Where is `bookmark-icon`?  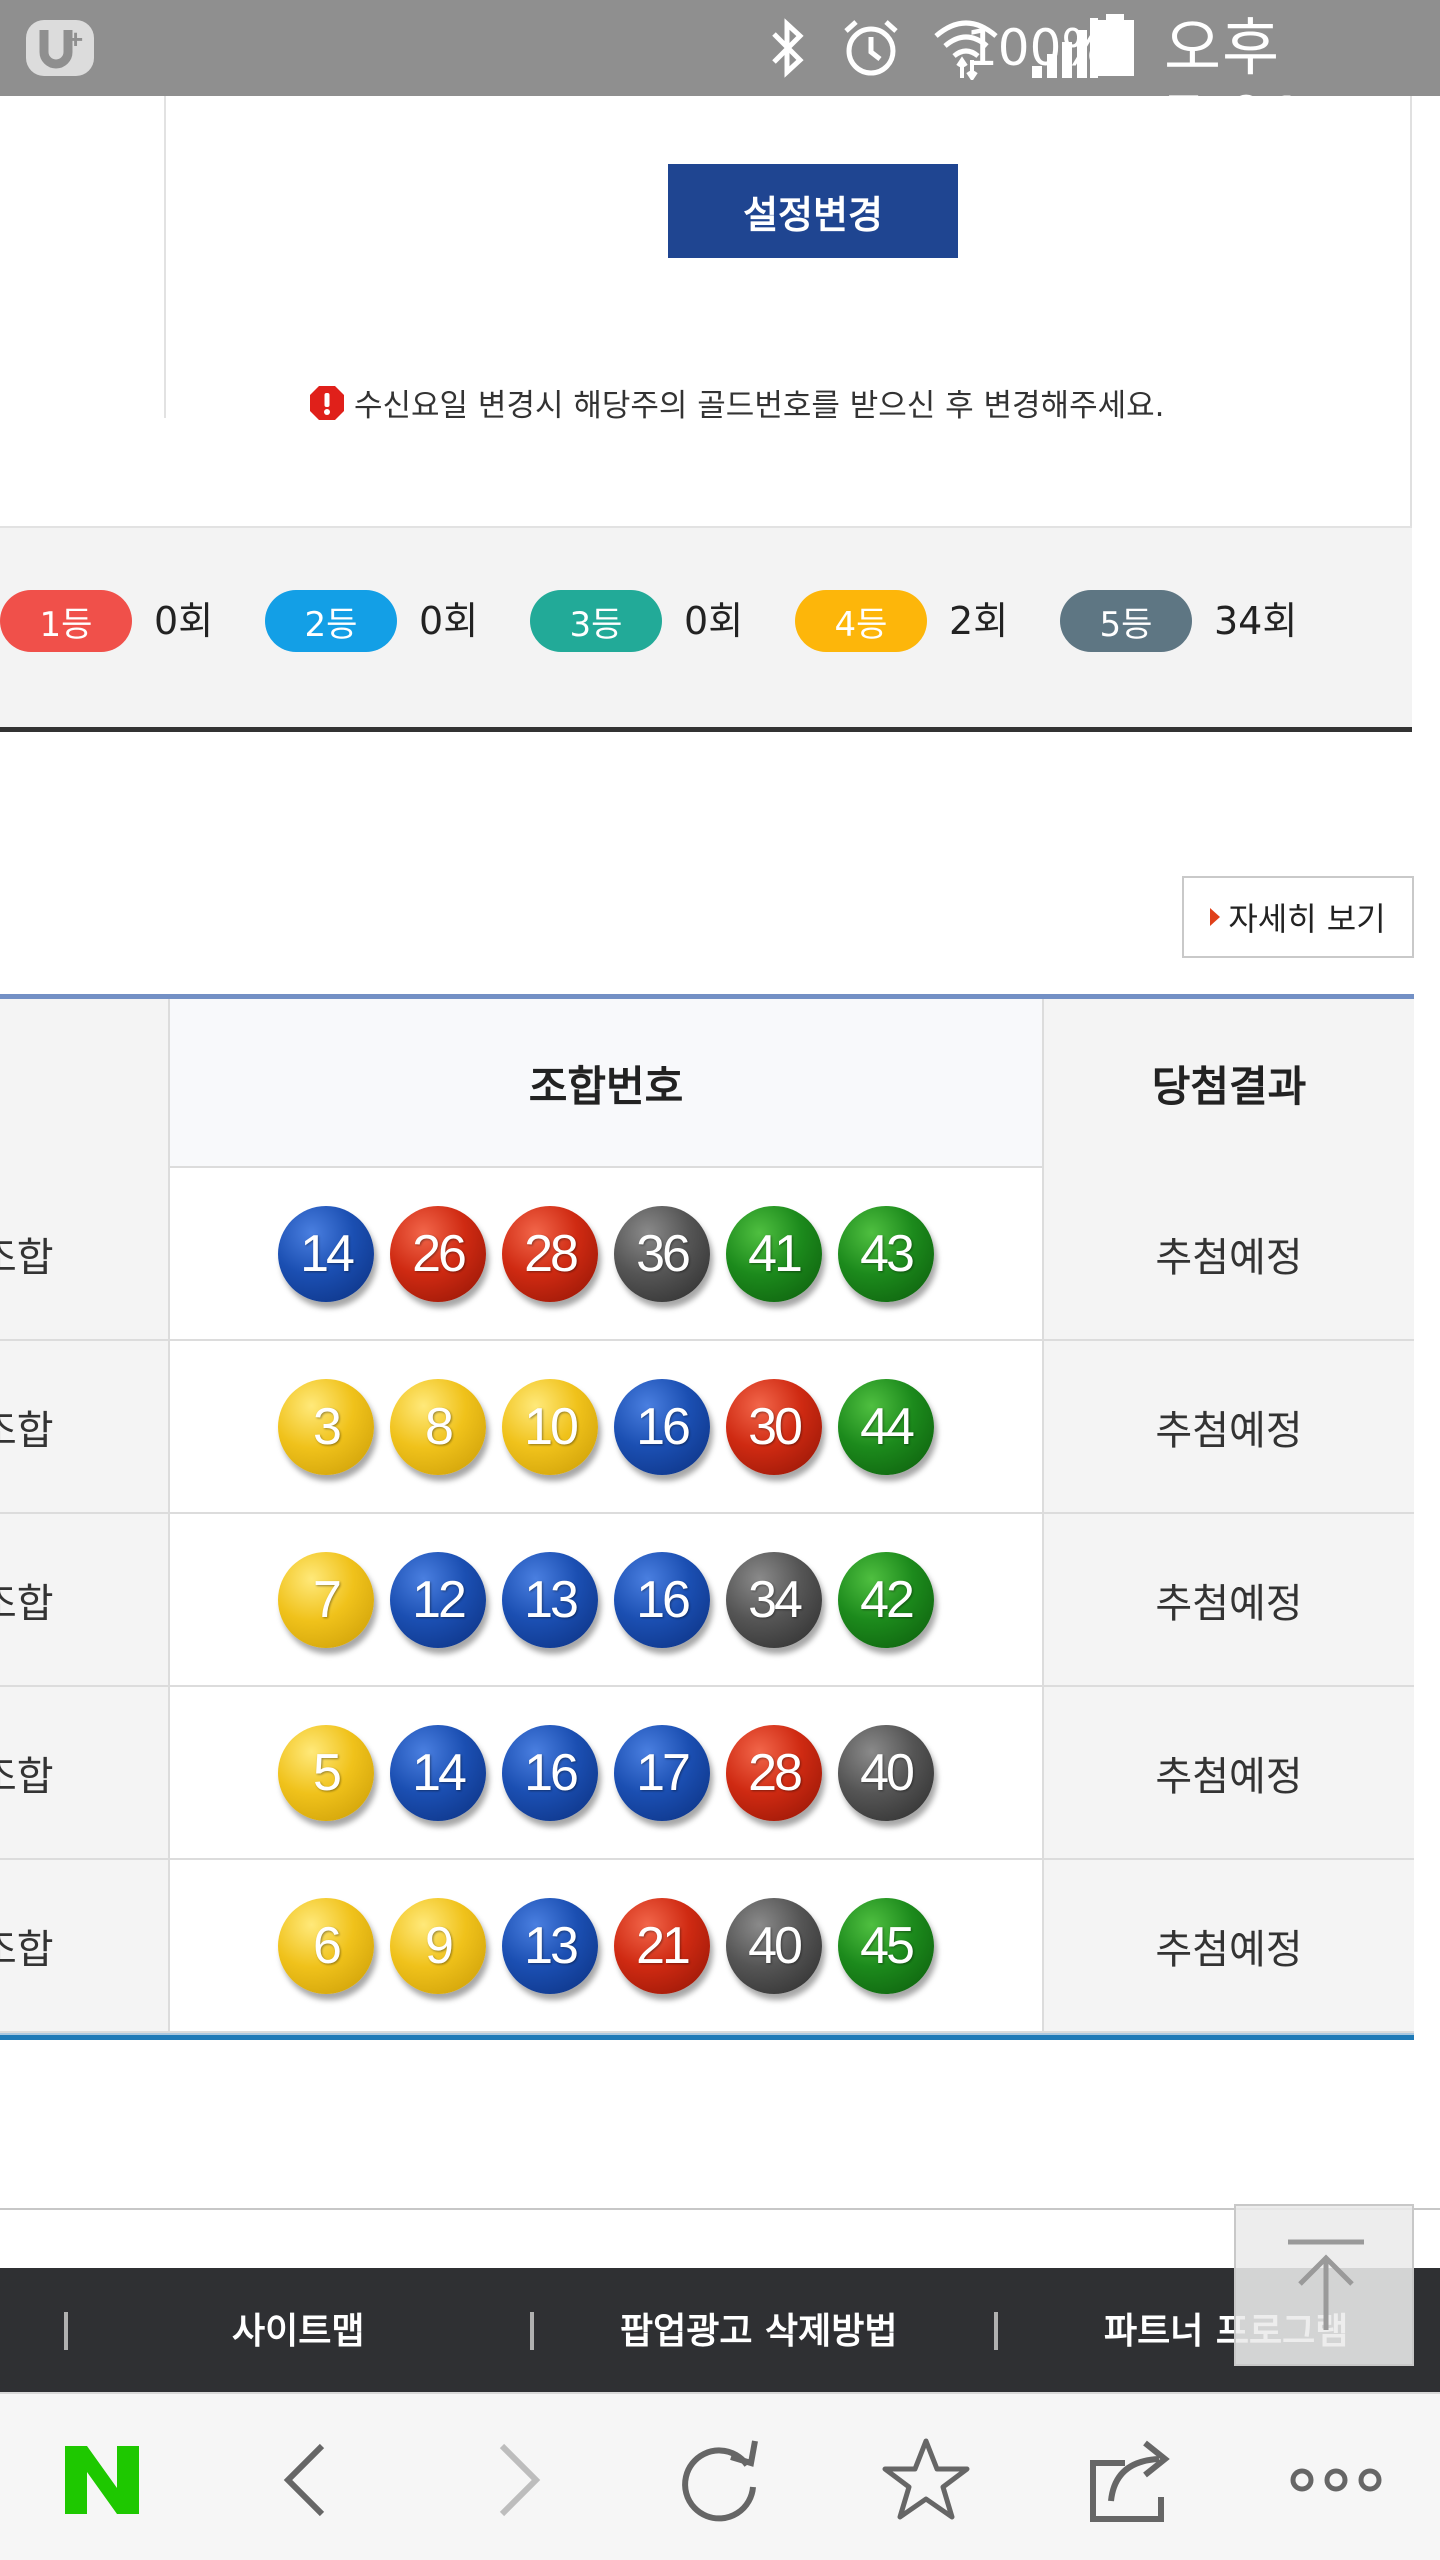
bookmark-icon is located at coordinates (926, 2479).